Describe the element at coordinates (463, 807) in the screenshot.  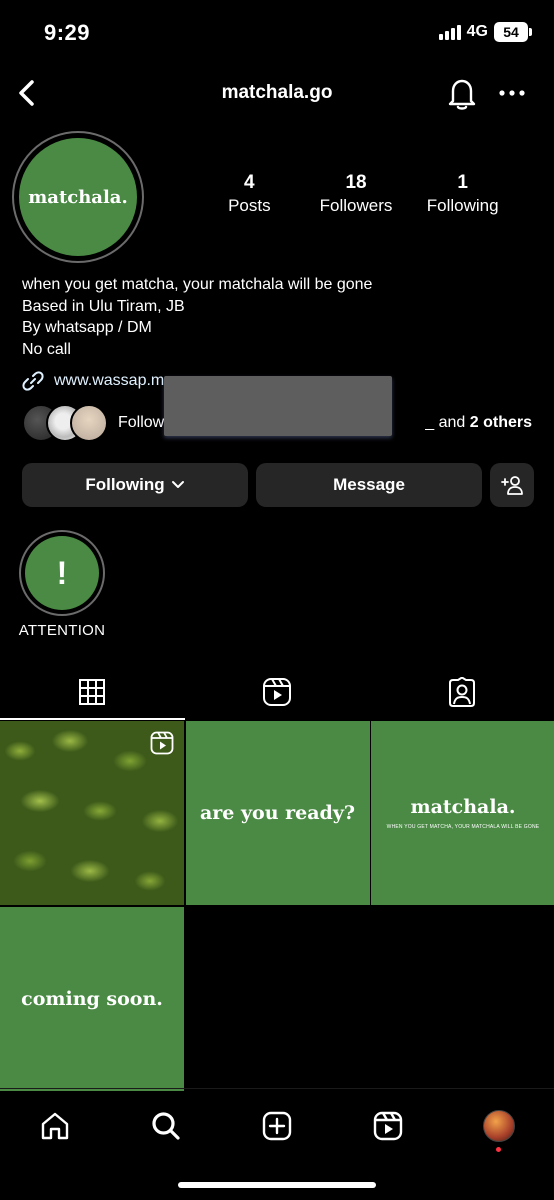
I see `post-brand-name: matchala.` at that location.